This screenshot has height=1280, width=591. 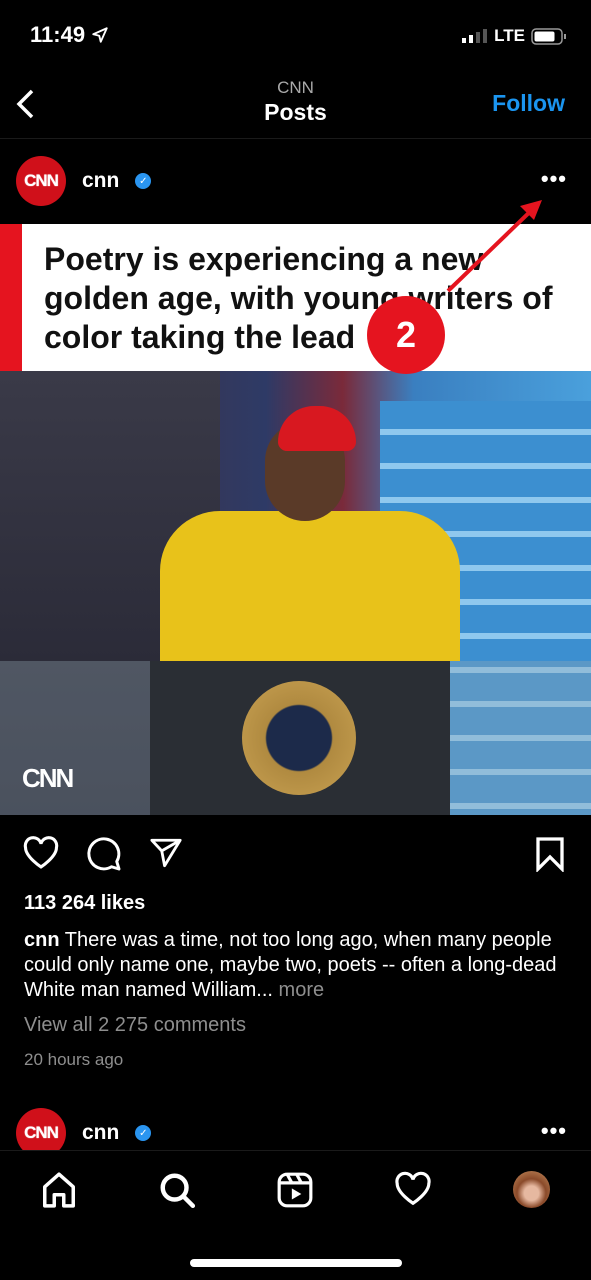 I want to click on likes-count: 113 264 likes, so click(x=84, y=903).